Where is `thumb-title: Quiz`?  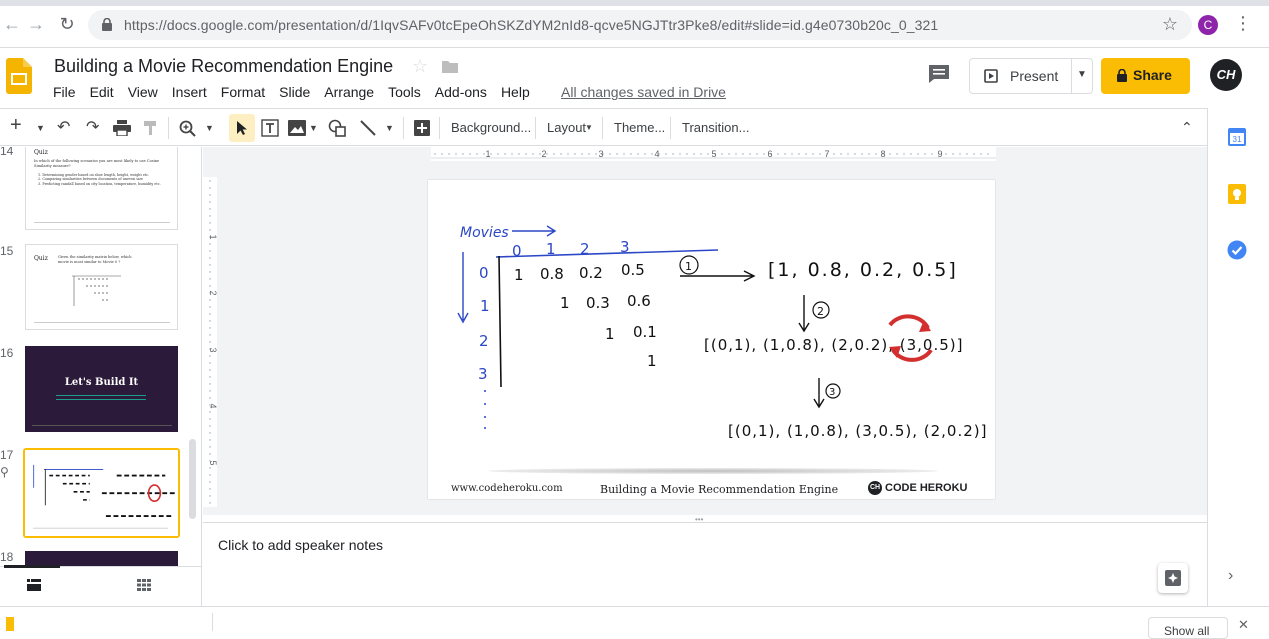
thumb-title: Quiz is located at coordinates (41, 152).